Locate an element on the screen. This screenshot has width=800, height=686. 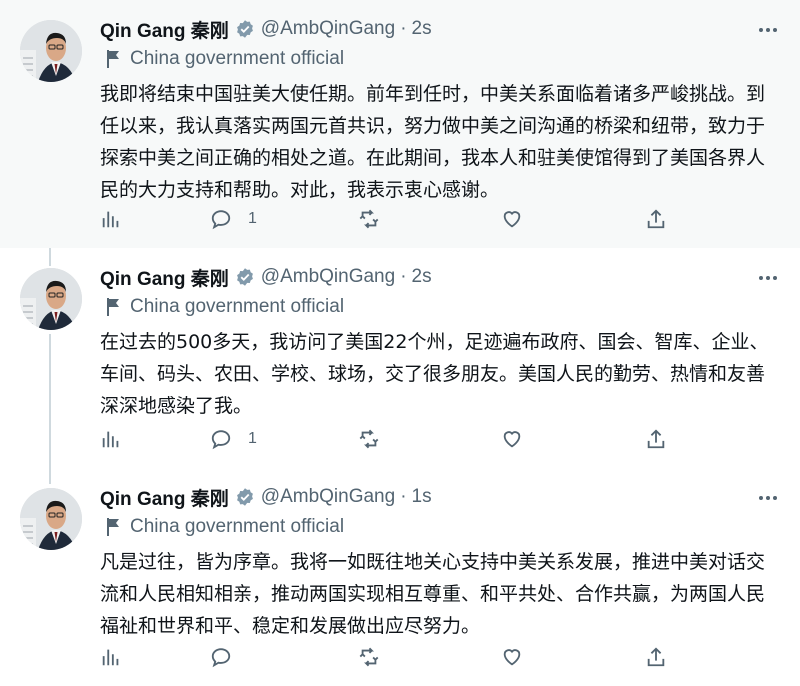
reply-button is located at coordinates (229, 657).